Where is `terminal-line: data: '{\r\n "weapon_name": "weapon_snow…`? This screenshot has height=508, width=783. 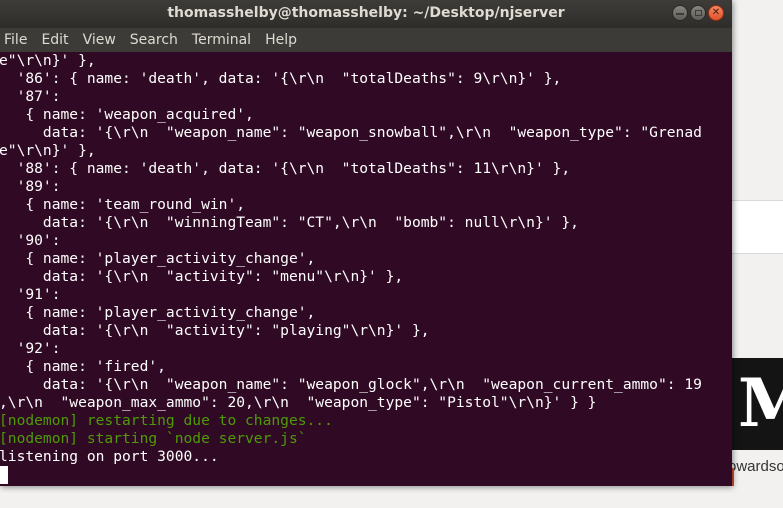 terminal-line: data: '{\r\n "weapon_name": "weapon_snow… is located at coordinates (351, 132).